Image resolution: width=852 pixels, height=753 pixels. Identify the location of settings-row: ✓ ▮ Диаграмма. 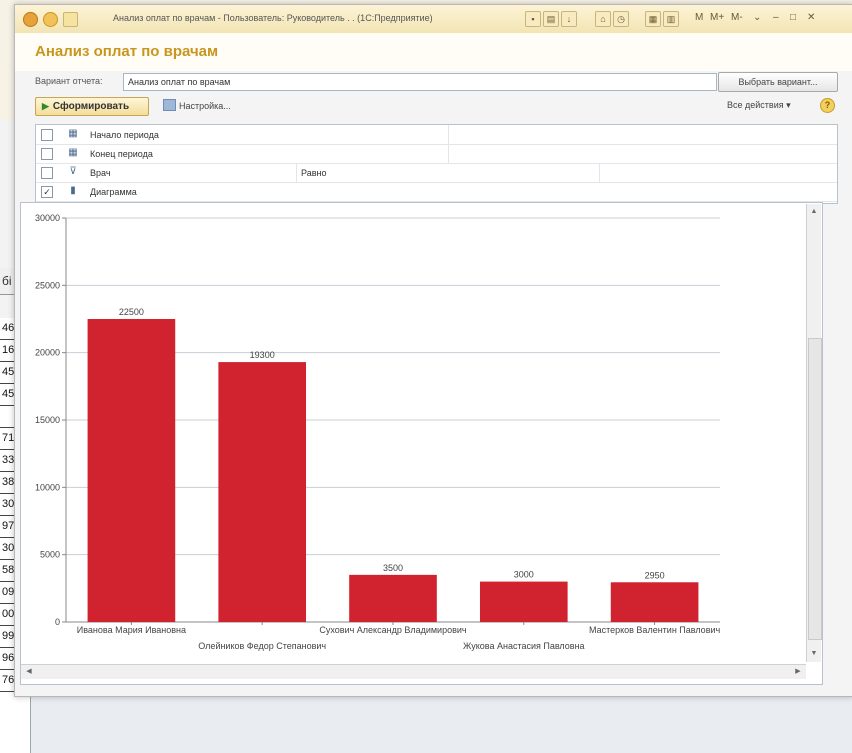
(436, 192).